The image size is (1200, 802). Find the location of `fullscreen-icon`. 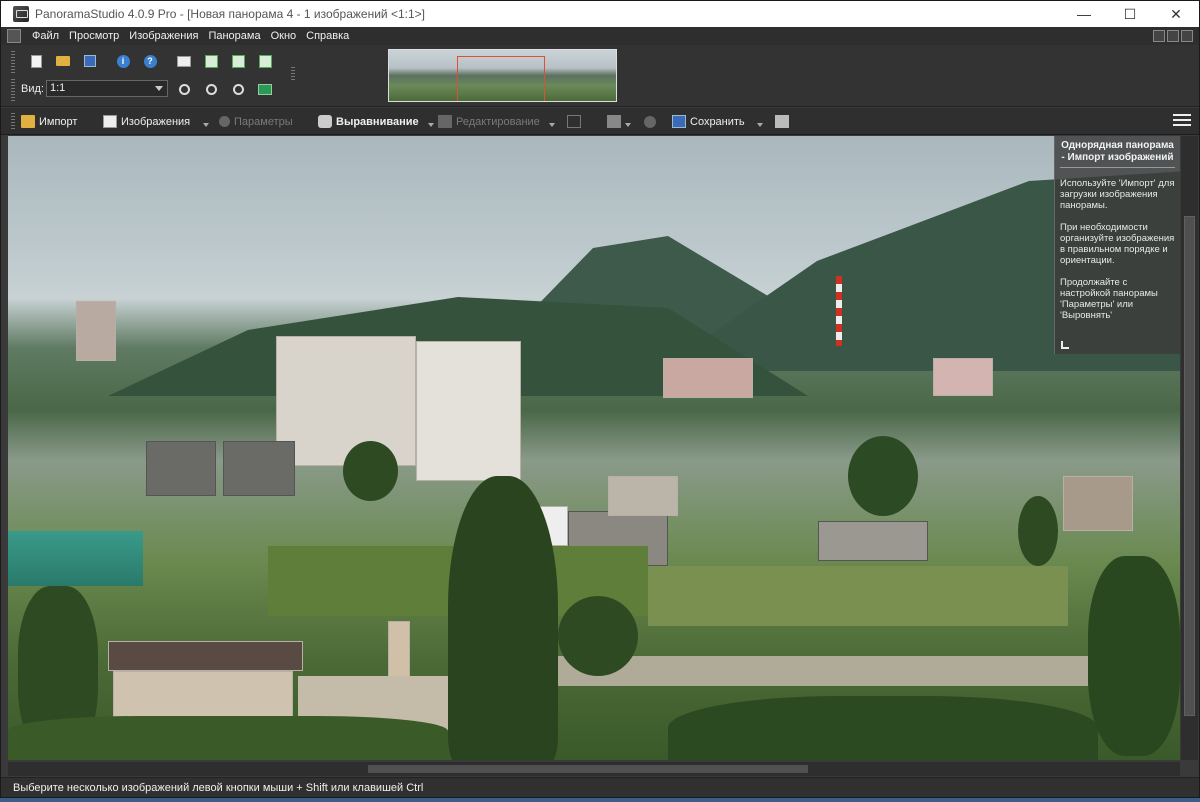

fullscreen-icon is located at coordinates (265, 89).